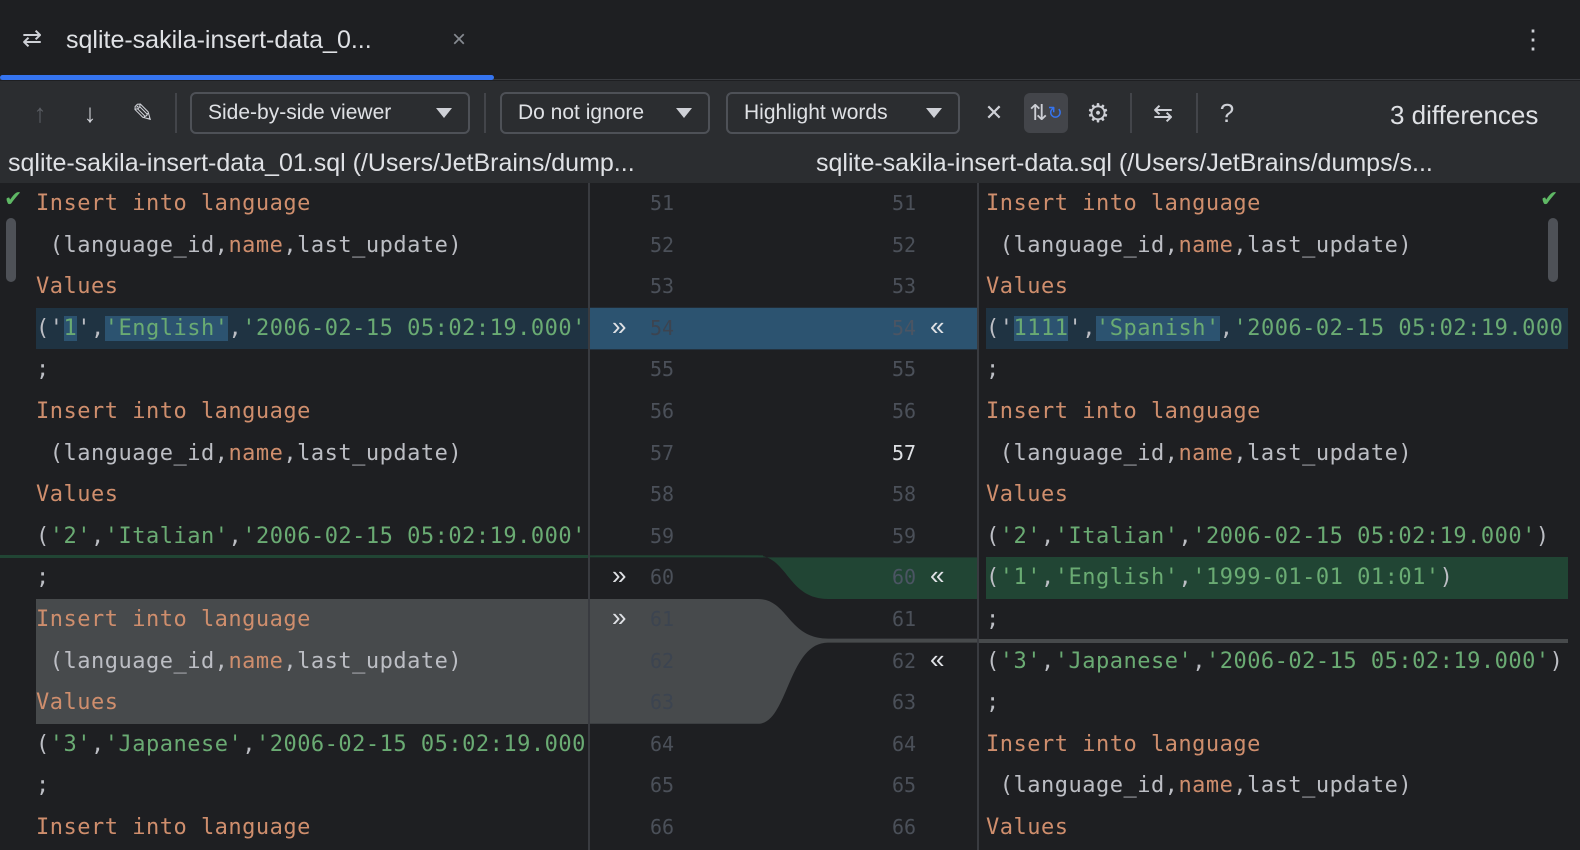 The height and width of the screenshot is (850, 1580). I want to click on code-line: Insert into language, so click(312, 620).